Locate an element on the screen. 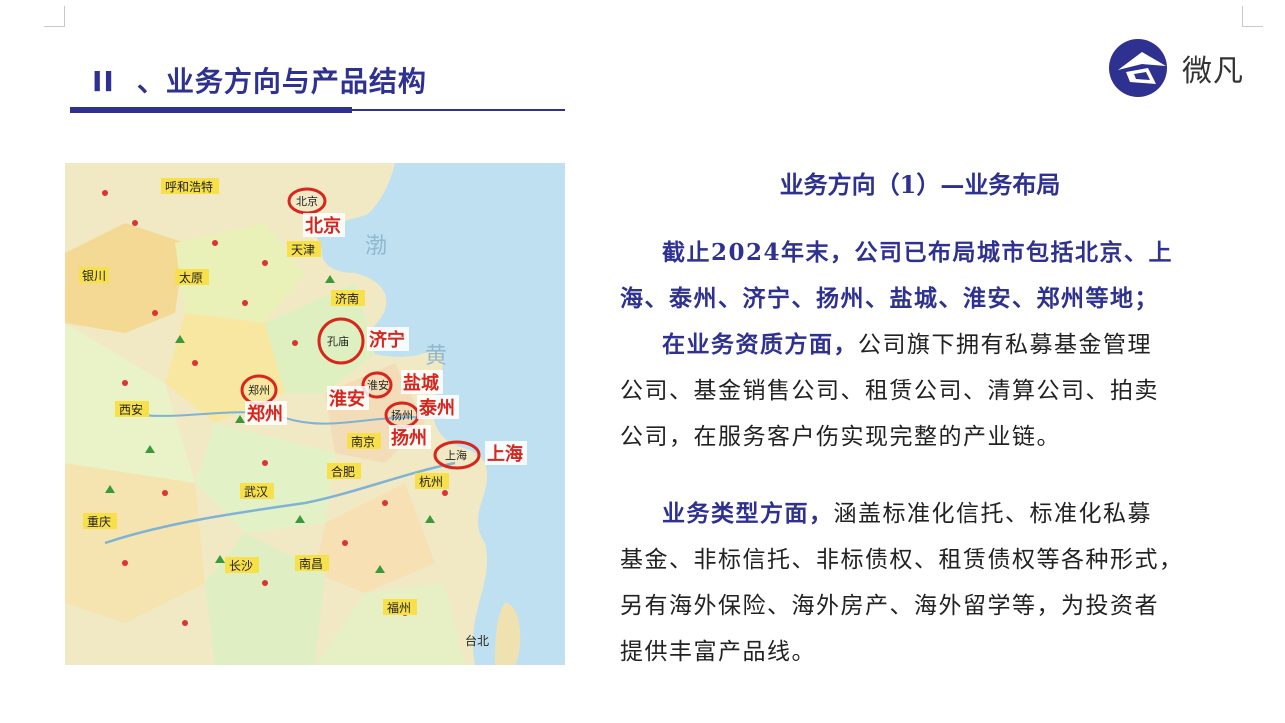 The image size is (1285, 723). map-label-taibei: 台北 is located at coordinates (477, 640).